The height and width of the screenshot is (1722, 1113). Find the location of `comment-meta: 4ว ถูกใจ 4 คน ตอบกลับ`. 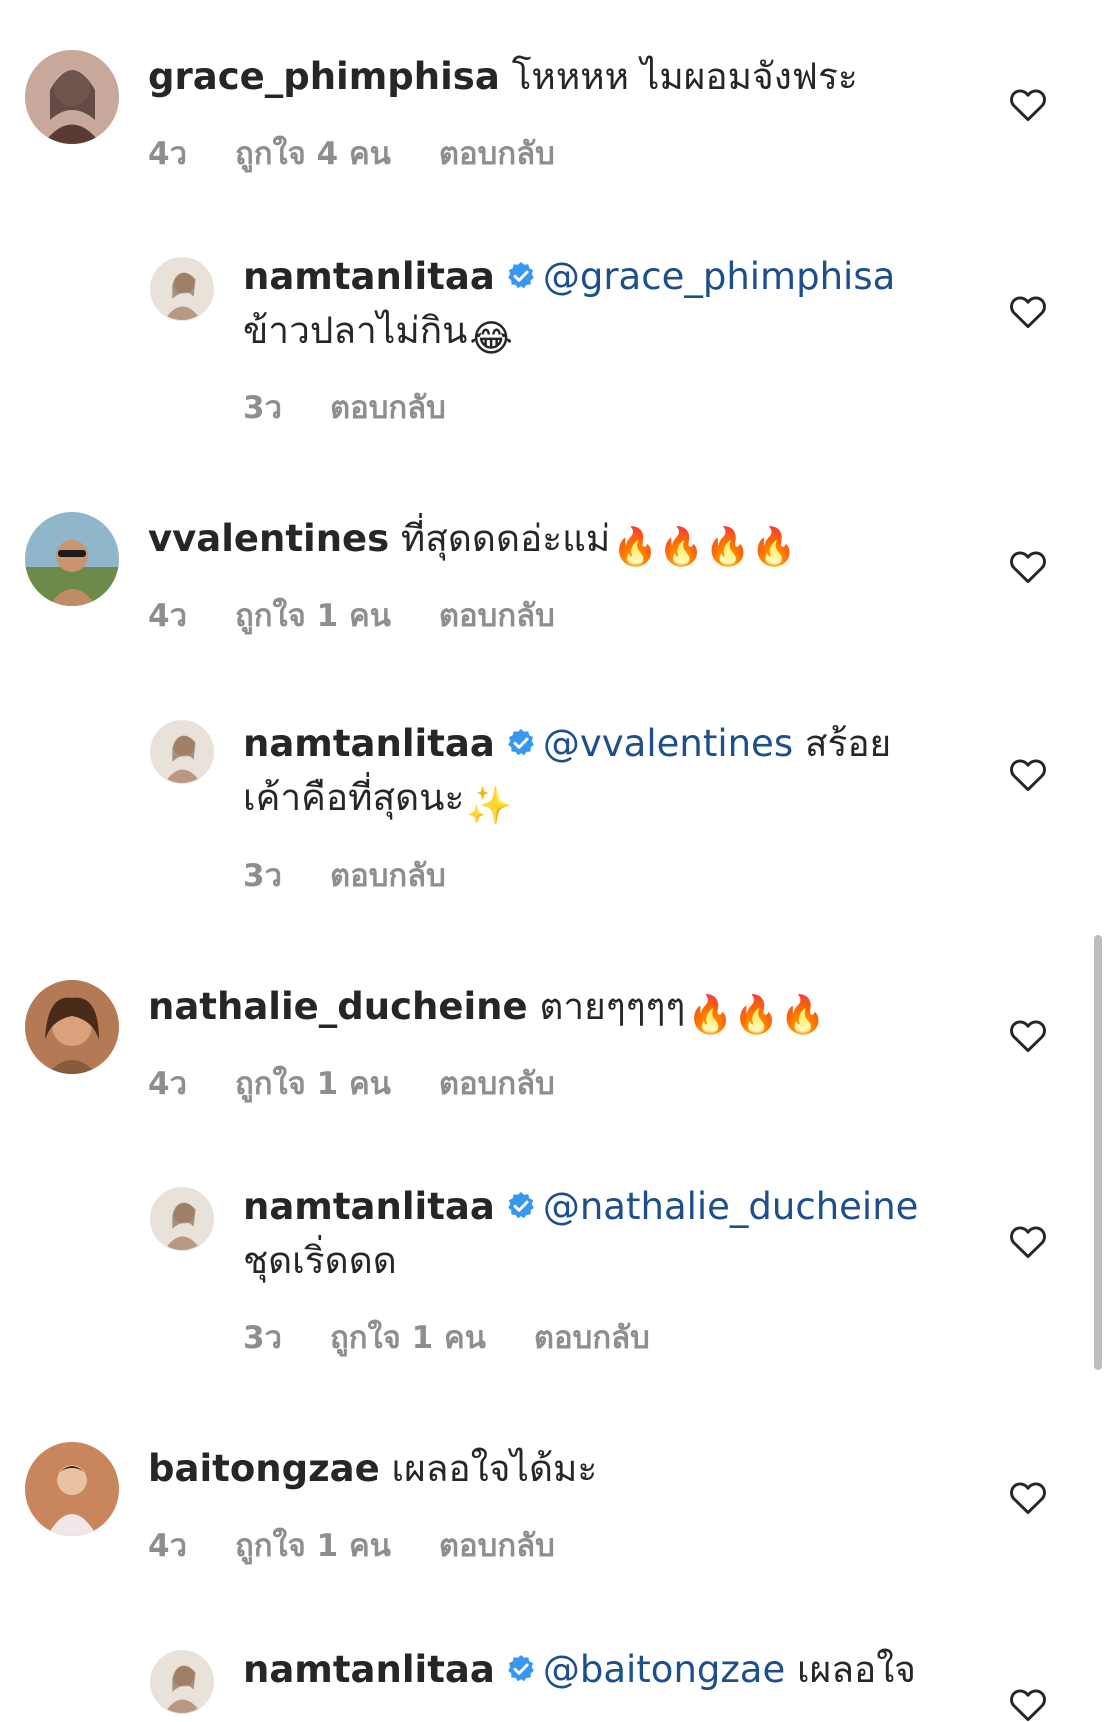

comment-meta: 4ว ถูกใจ 4 คน ตอบกลับ is located at coordinates (375, 153).